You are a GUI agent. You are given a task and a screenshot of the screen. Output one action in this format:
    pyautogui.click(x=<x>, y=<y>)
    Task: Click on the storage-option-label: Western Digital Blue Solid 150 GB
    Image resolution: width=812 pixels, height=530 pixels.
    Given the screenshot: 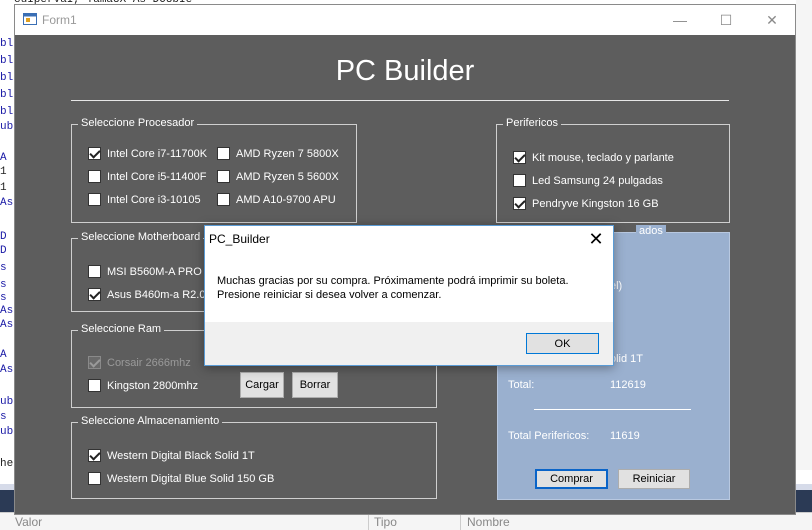 What is the action you would take?
    pyautogui.click(x=191, y=478)
    